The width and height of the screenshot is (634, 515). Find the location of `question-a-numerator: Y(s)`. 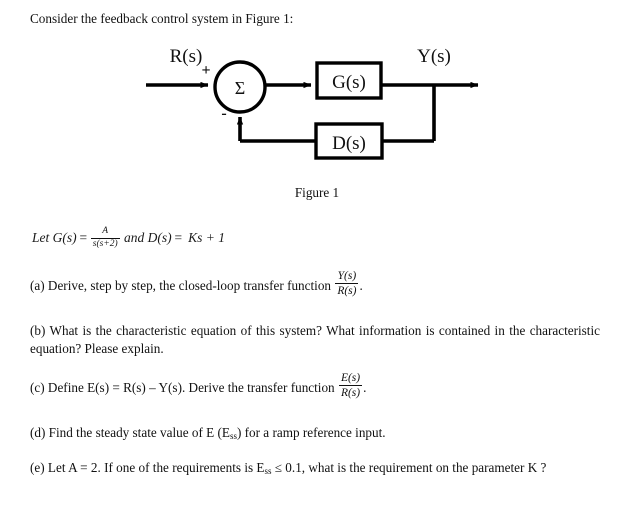

question-a-numerator: Y(s) is located at coordinates (347, 277).